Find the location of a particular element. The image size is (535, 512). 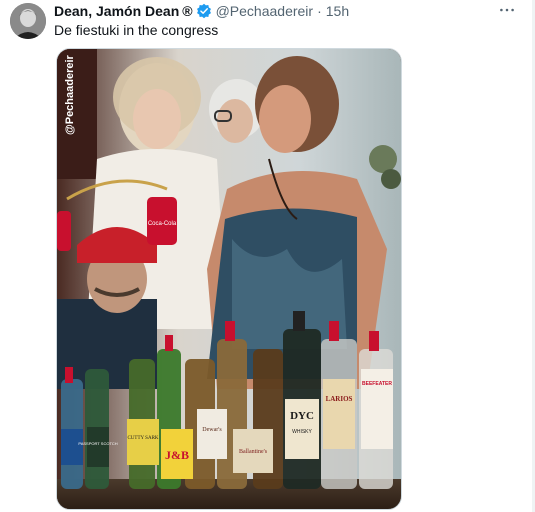

cutty-sark-label: CUTTY SARK is located at coordinates (142, 438).